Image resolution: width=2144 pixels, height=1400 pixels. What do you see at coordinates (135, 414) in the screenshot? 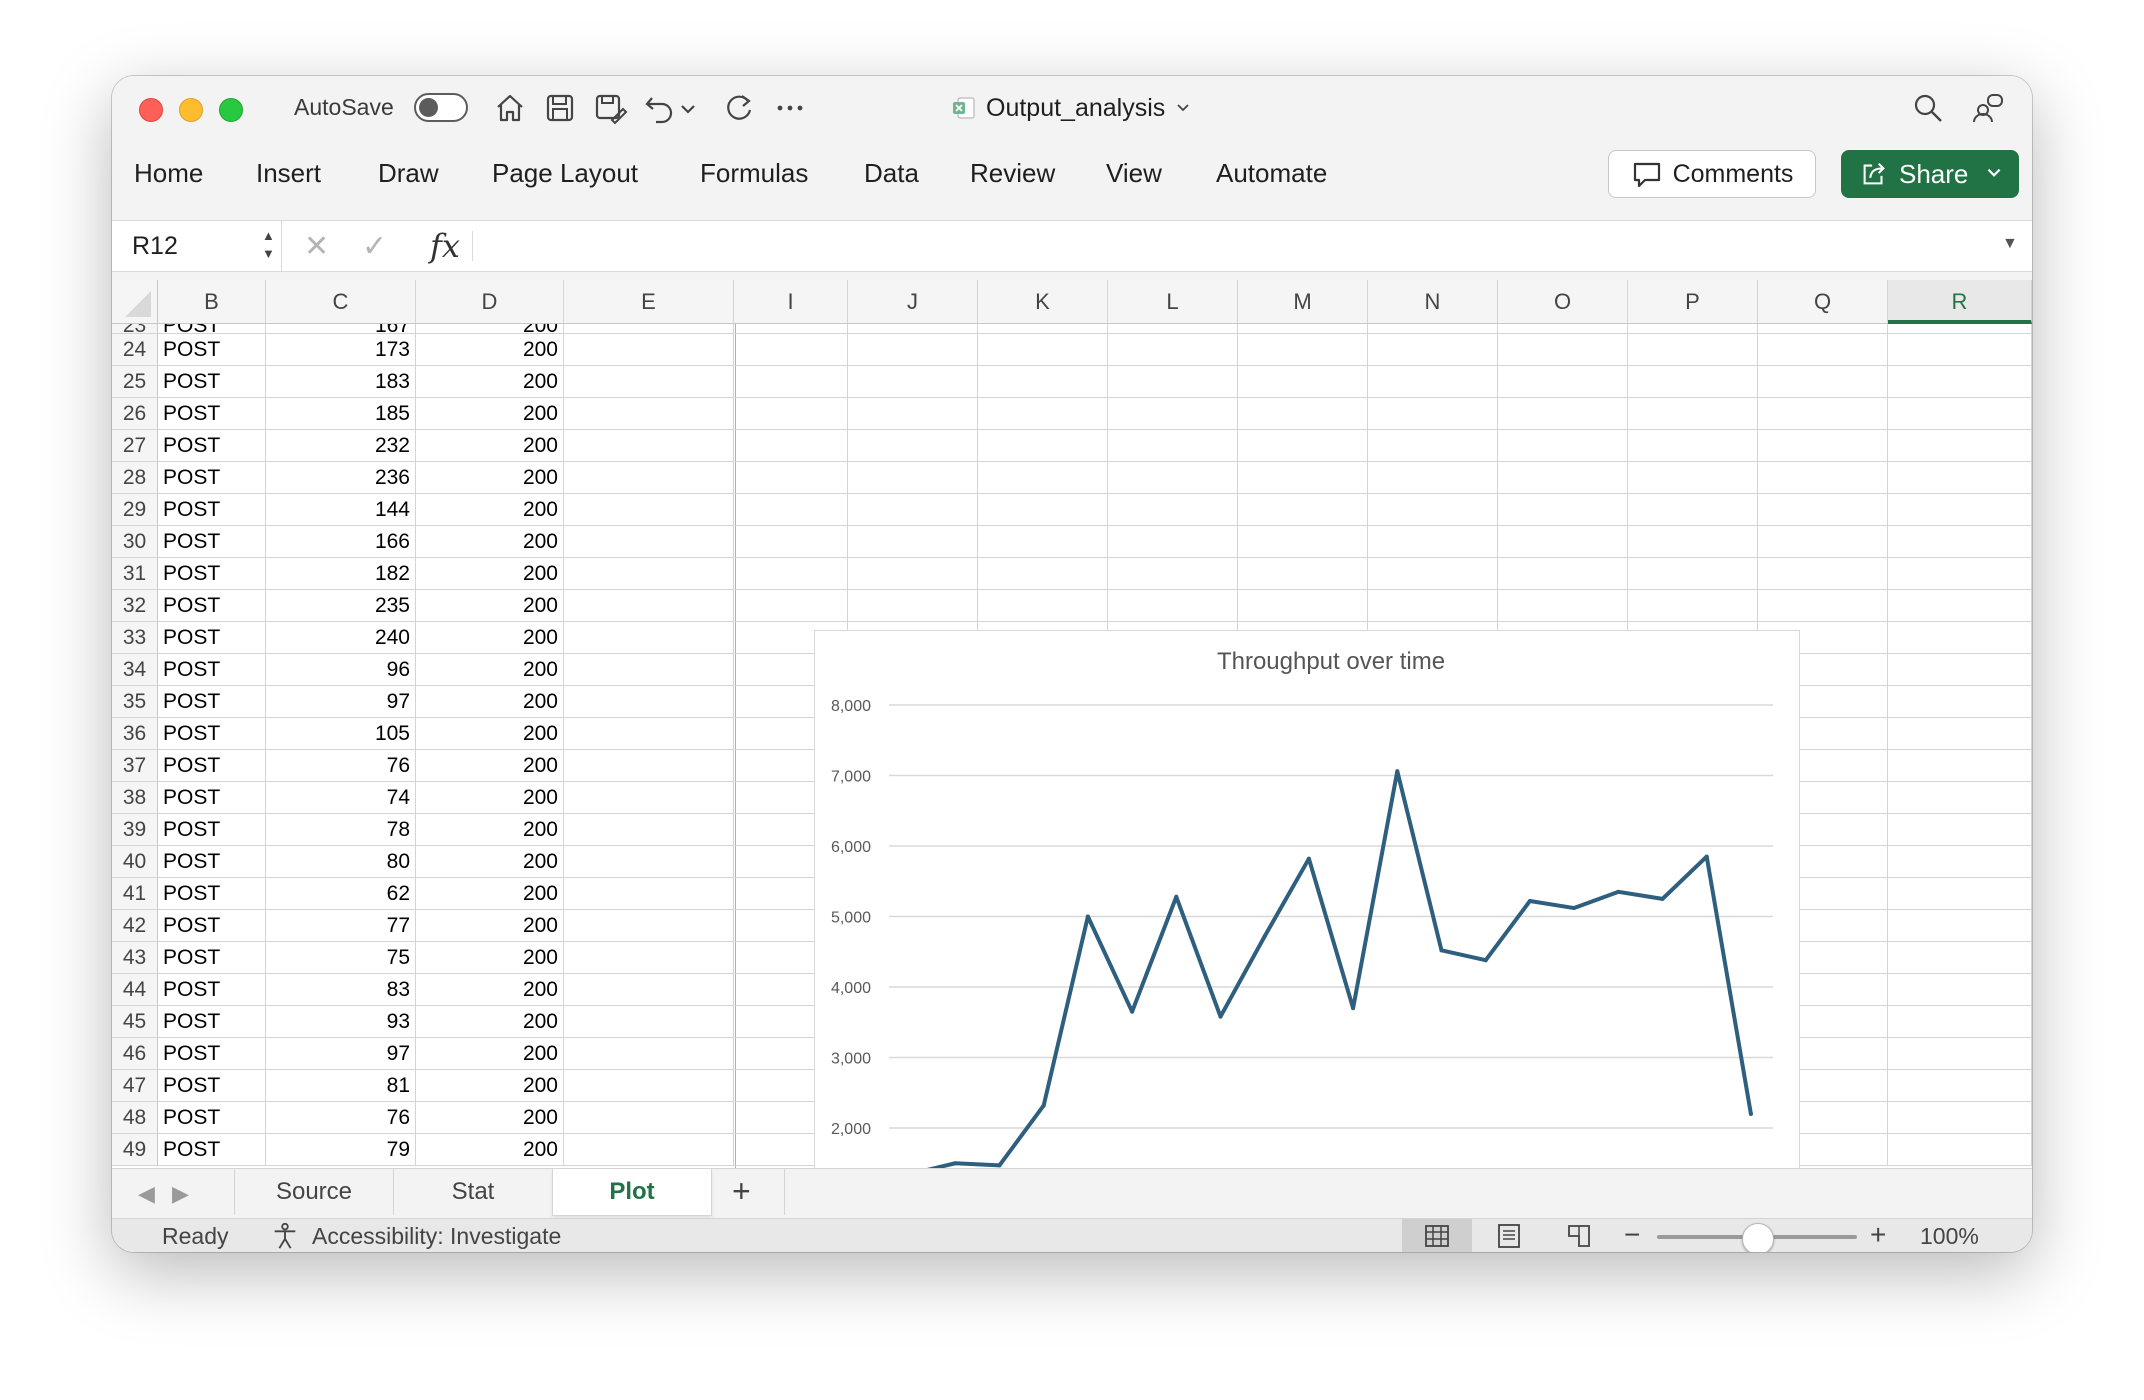
I see `row-header: 26` at bounding box center [135, 414].